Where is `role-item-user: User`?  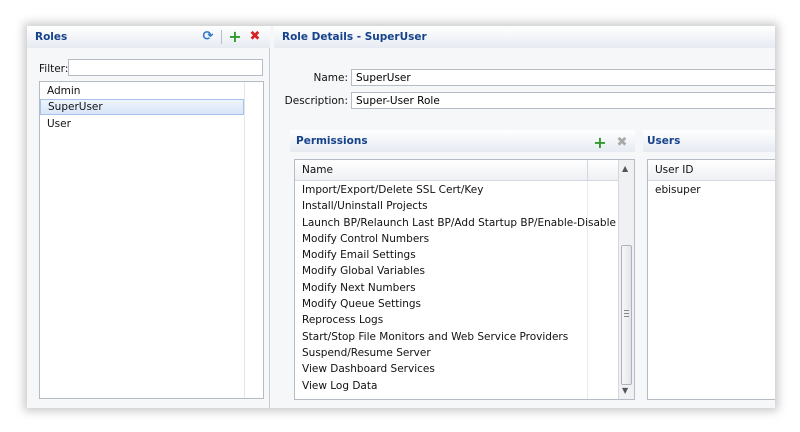 role-item-user: User is located at coordinates (142, 124).